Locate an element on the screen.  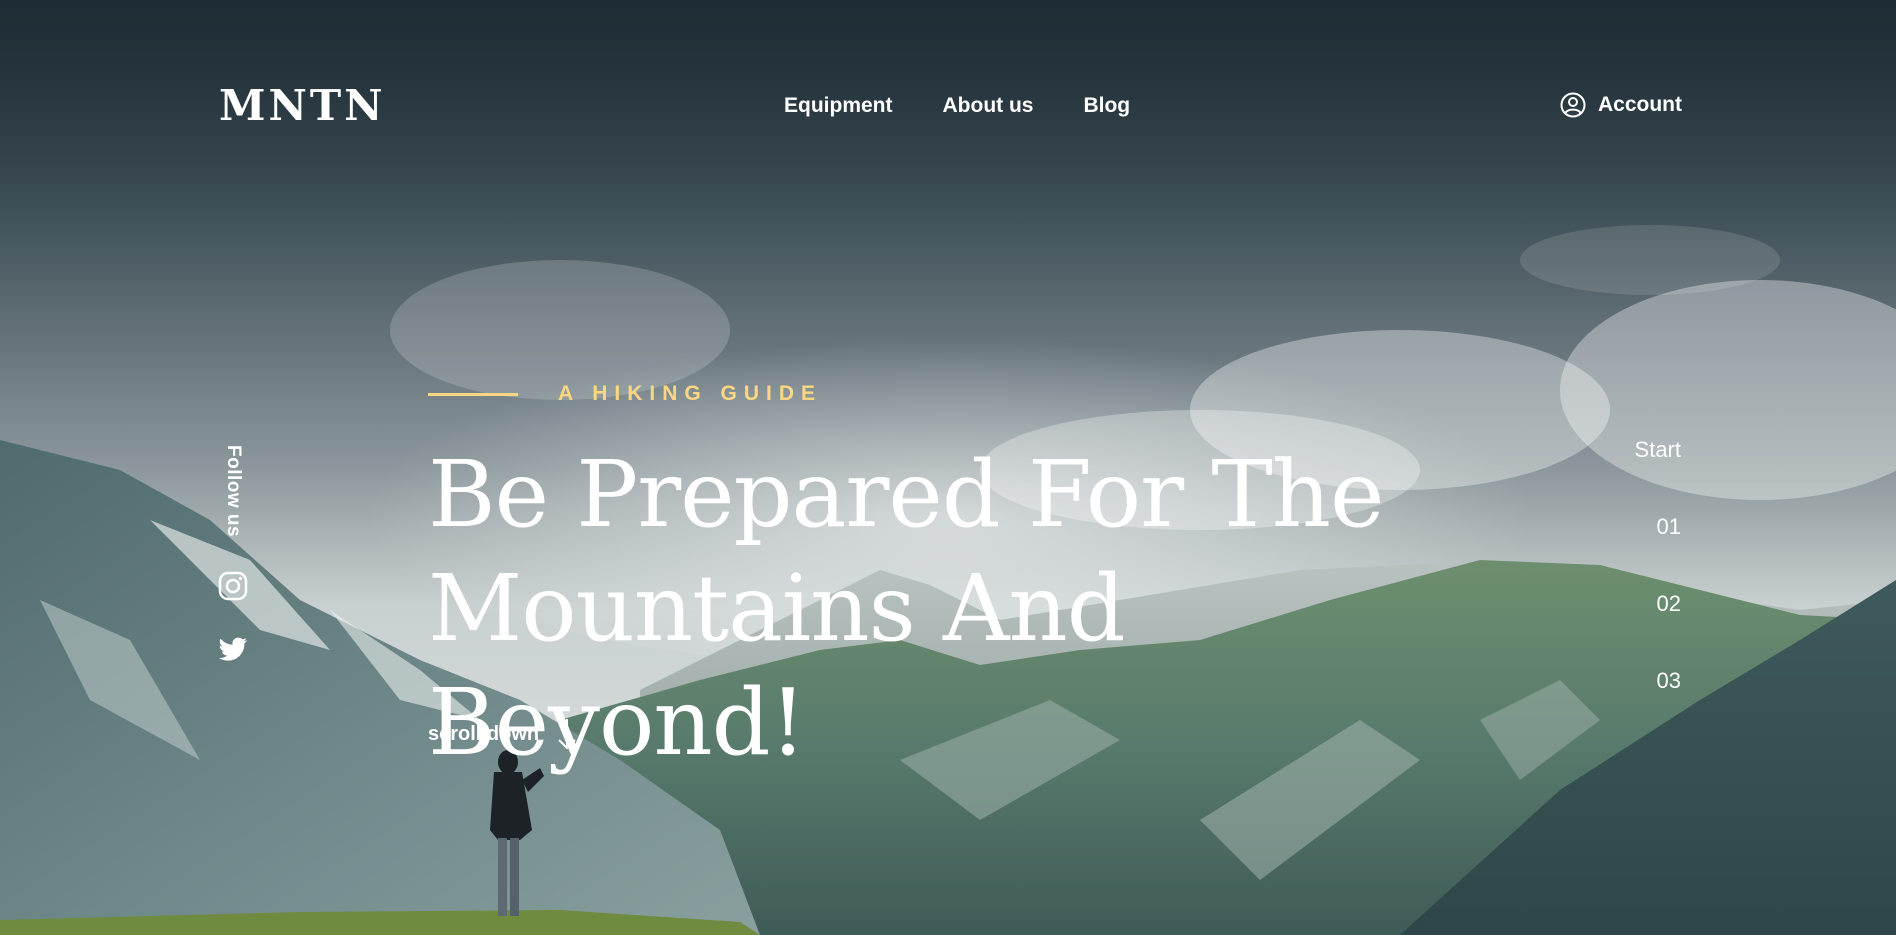
eyebrow-text: A HIKING GUIDE is located at coordinates (690, 393).